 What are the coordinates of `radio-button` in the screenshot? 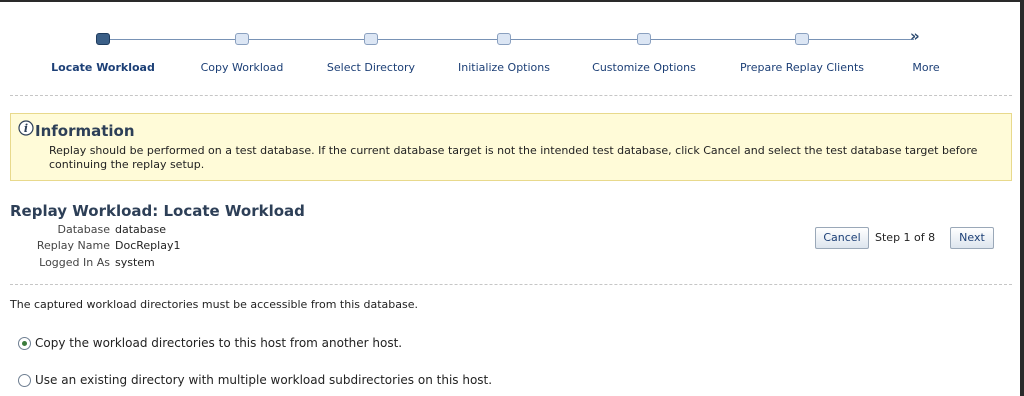 It's located at (24, 380).